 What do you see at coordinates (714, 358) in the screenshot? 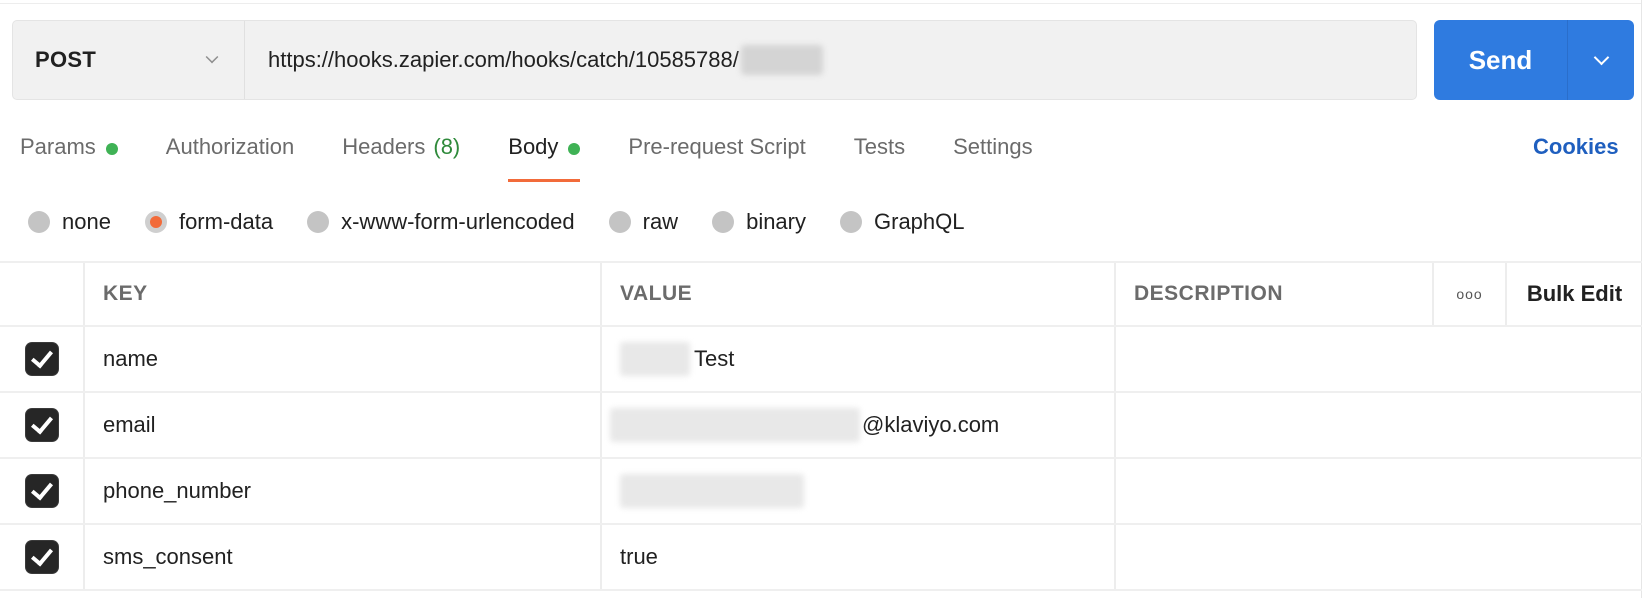
I see `value-text: Test` at bounding box center [714, 358].